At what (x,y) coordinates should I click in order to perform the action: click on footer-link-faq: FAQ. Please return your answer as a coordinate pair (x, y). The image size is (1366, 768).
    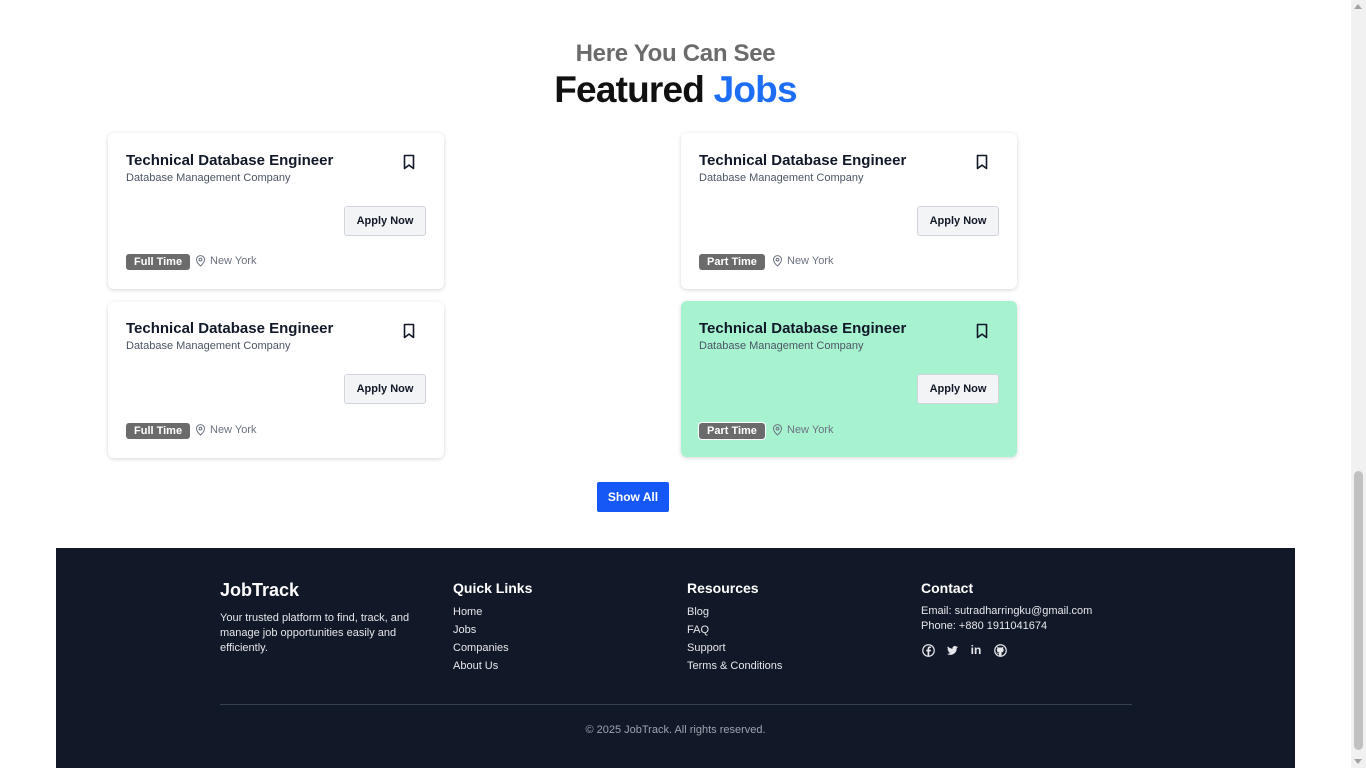
    Looking at the image, I should click on (734, 632).